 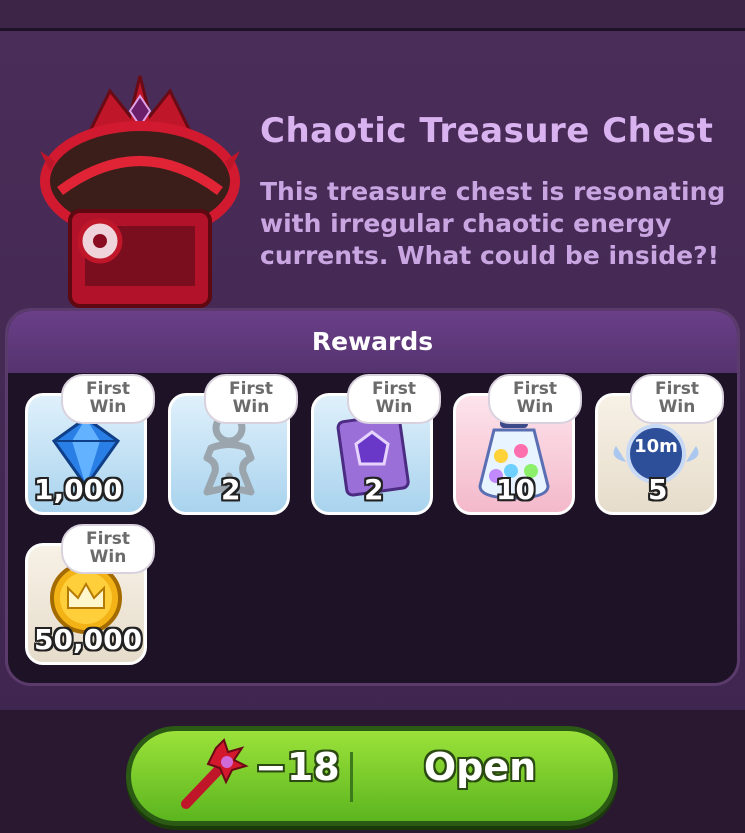 I want to click on reward-quantity: 50,000, so click(x=88, y=639).